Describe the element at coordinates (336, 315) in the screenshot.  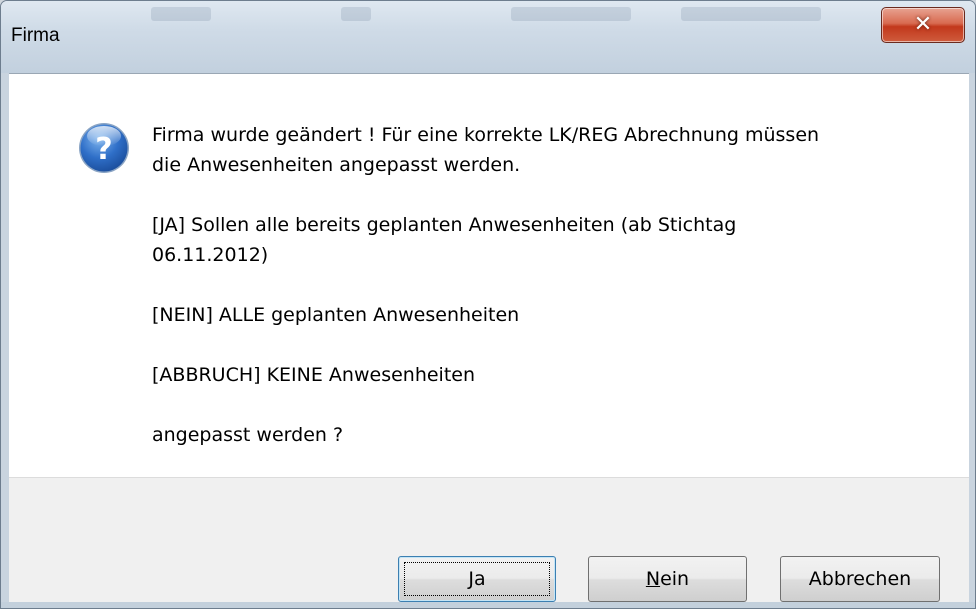
I see `message-line-3: [NEIN] ALLE geplanten Anwesenheiten` at that location.